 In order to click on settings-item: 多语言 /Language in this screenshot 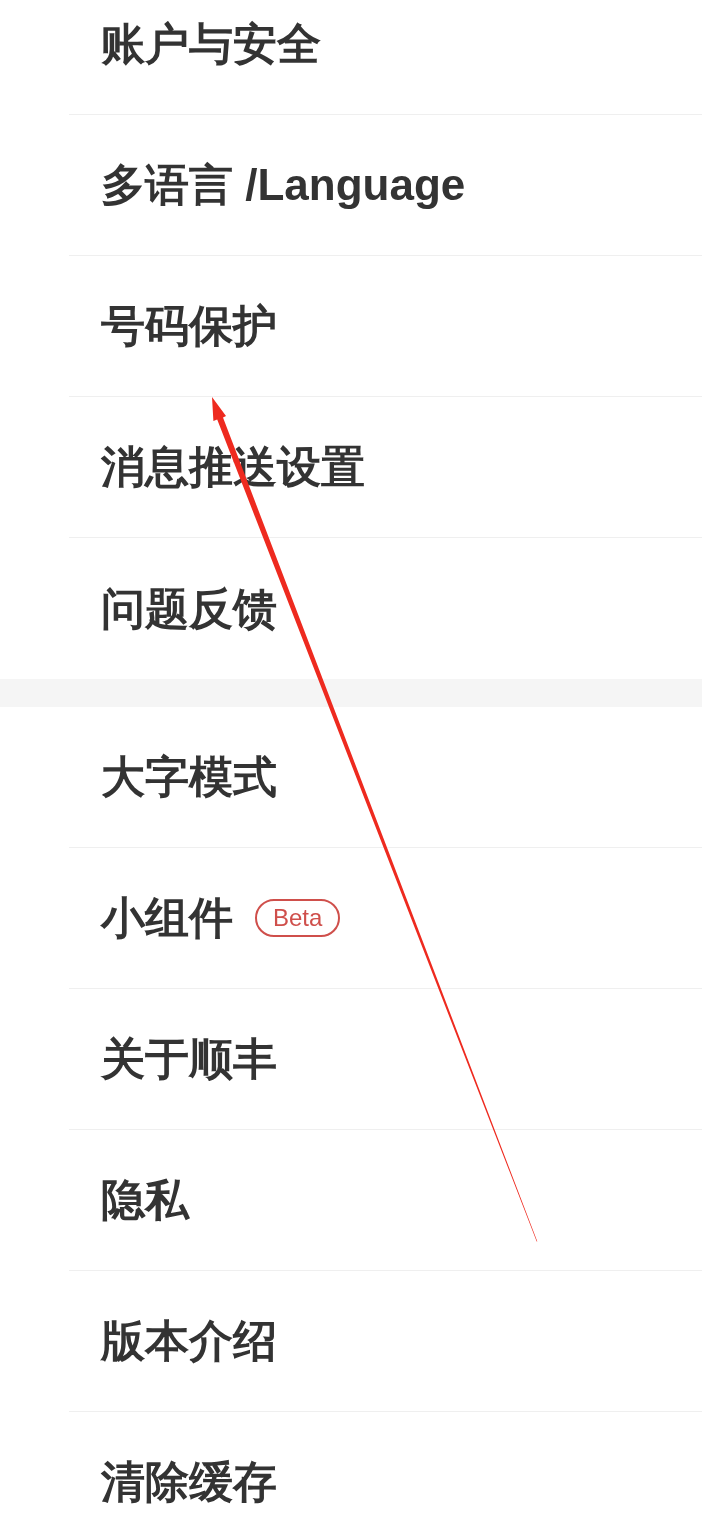, I will do `click(385, 185)`.